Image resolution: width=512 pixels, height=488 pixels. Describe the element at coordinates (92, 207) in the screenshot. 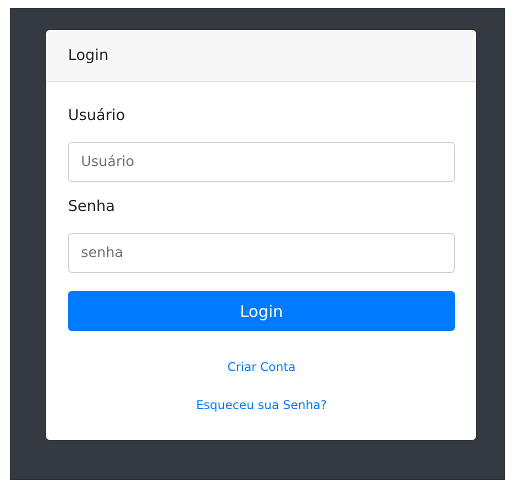

I see `field-label: Senha` at that location.